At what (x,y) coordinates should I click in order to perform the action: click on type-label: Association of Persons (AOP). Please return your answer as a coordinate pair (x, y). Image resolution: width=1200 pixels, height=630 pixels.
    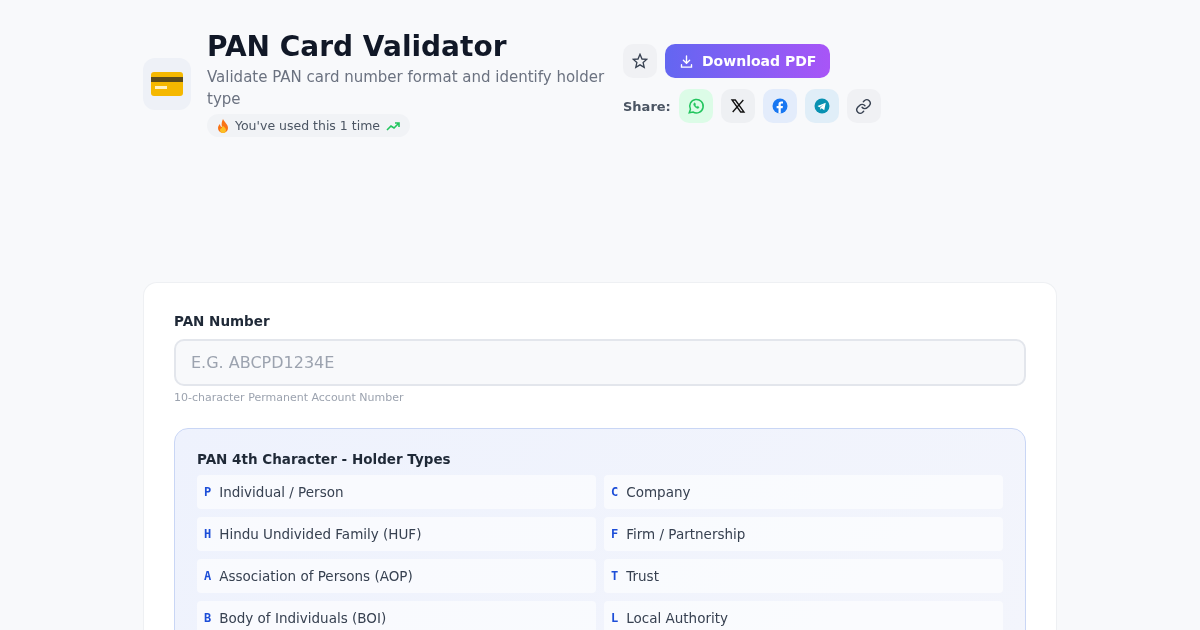
    Looking at the image, I should click on (316, 576).